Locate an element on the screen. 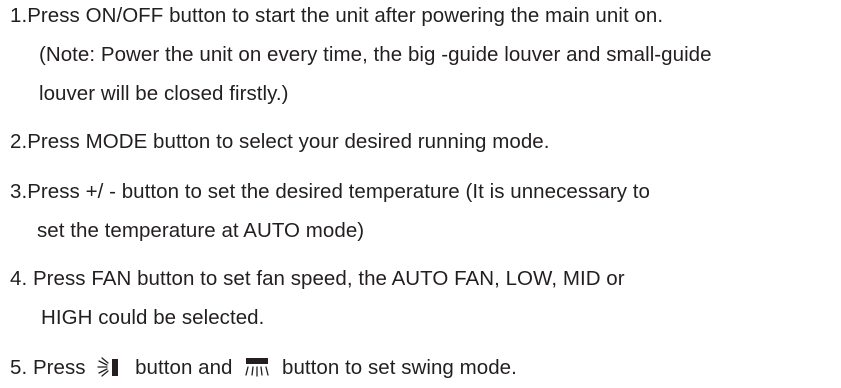  step-5-prefix: 5. Press is located at coordinates (48, 367).